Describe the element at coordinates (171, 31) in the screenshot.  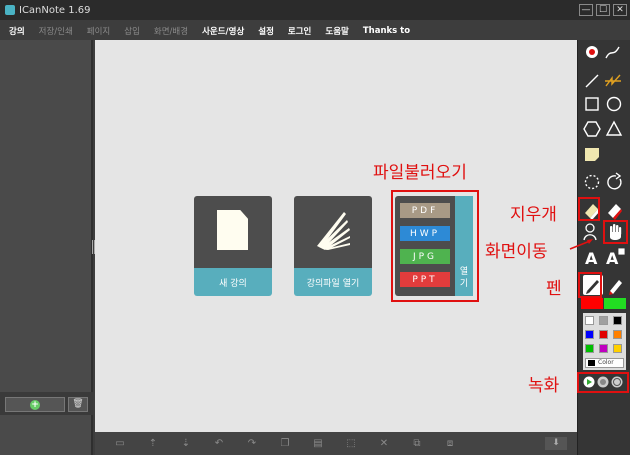
I see `menu-screen-background: 화면/배경` at that location.